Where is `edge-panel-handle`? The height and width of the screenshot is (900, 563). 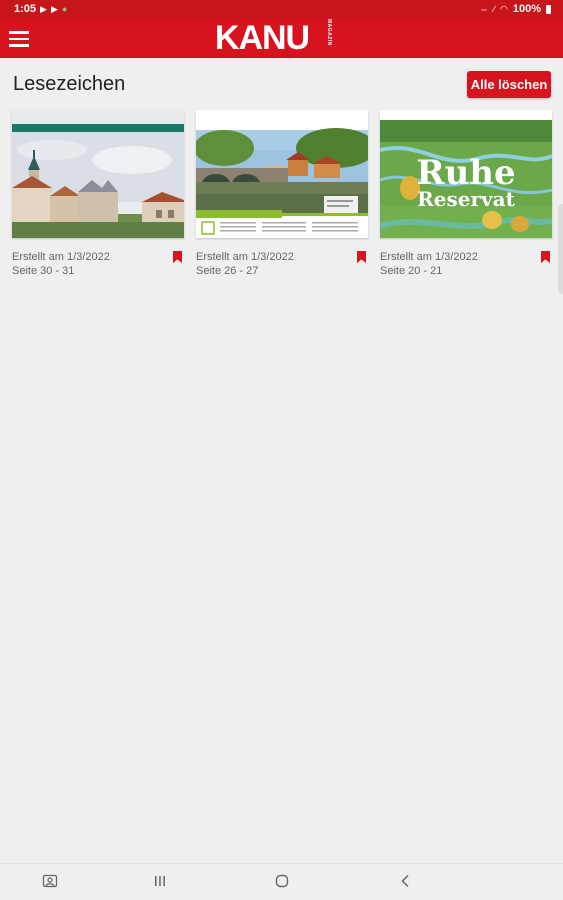 edge-panel-handle is located at coordinates (560, 249).